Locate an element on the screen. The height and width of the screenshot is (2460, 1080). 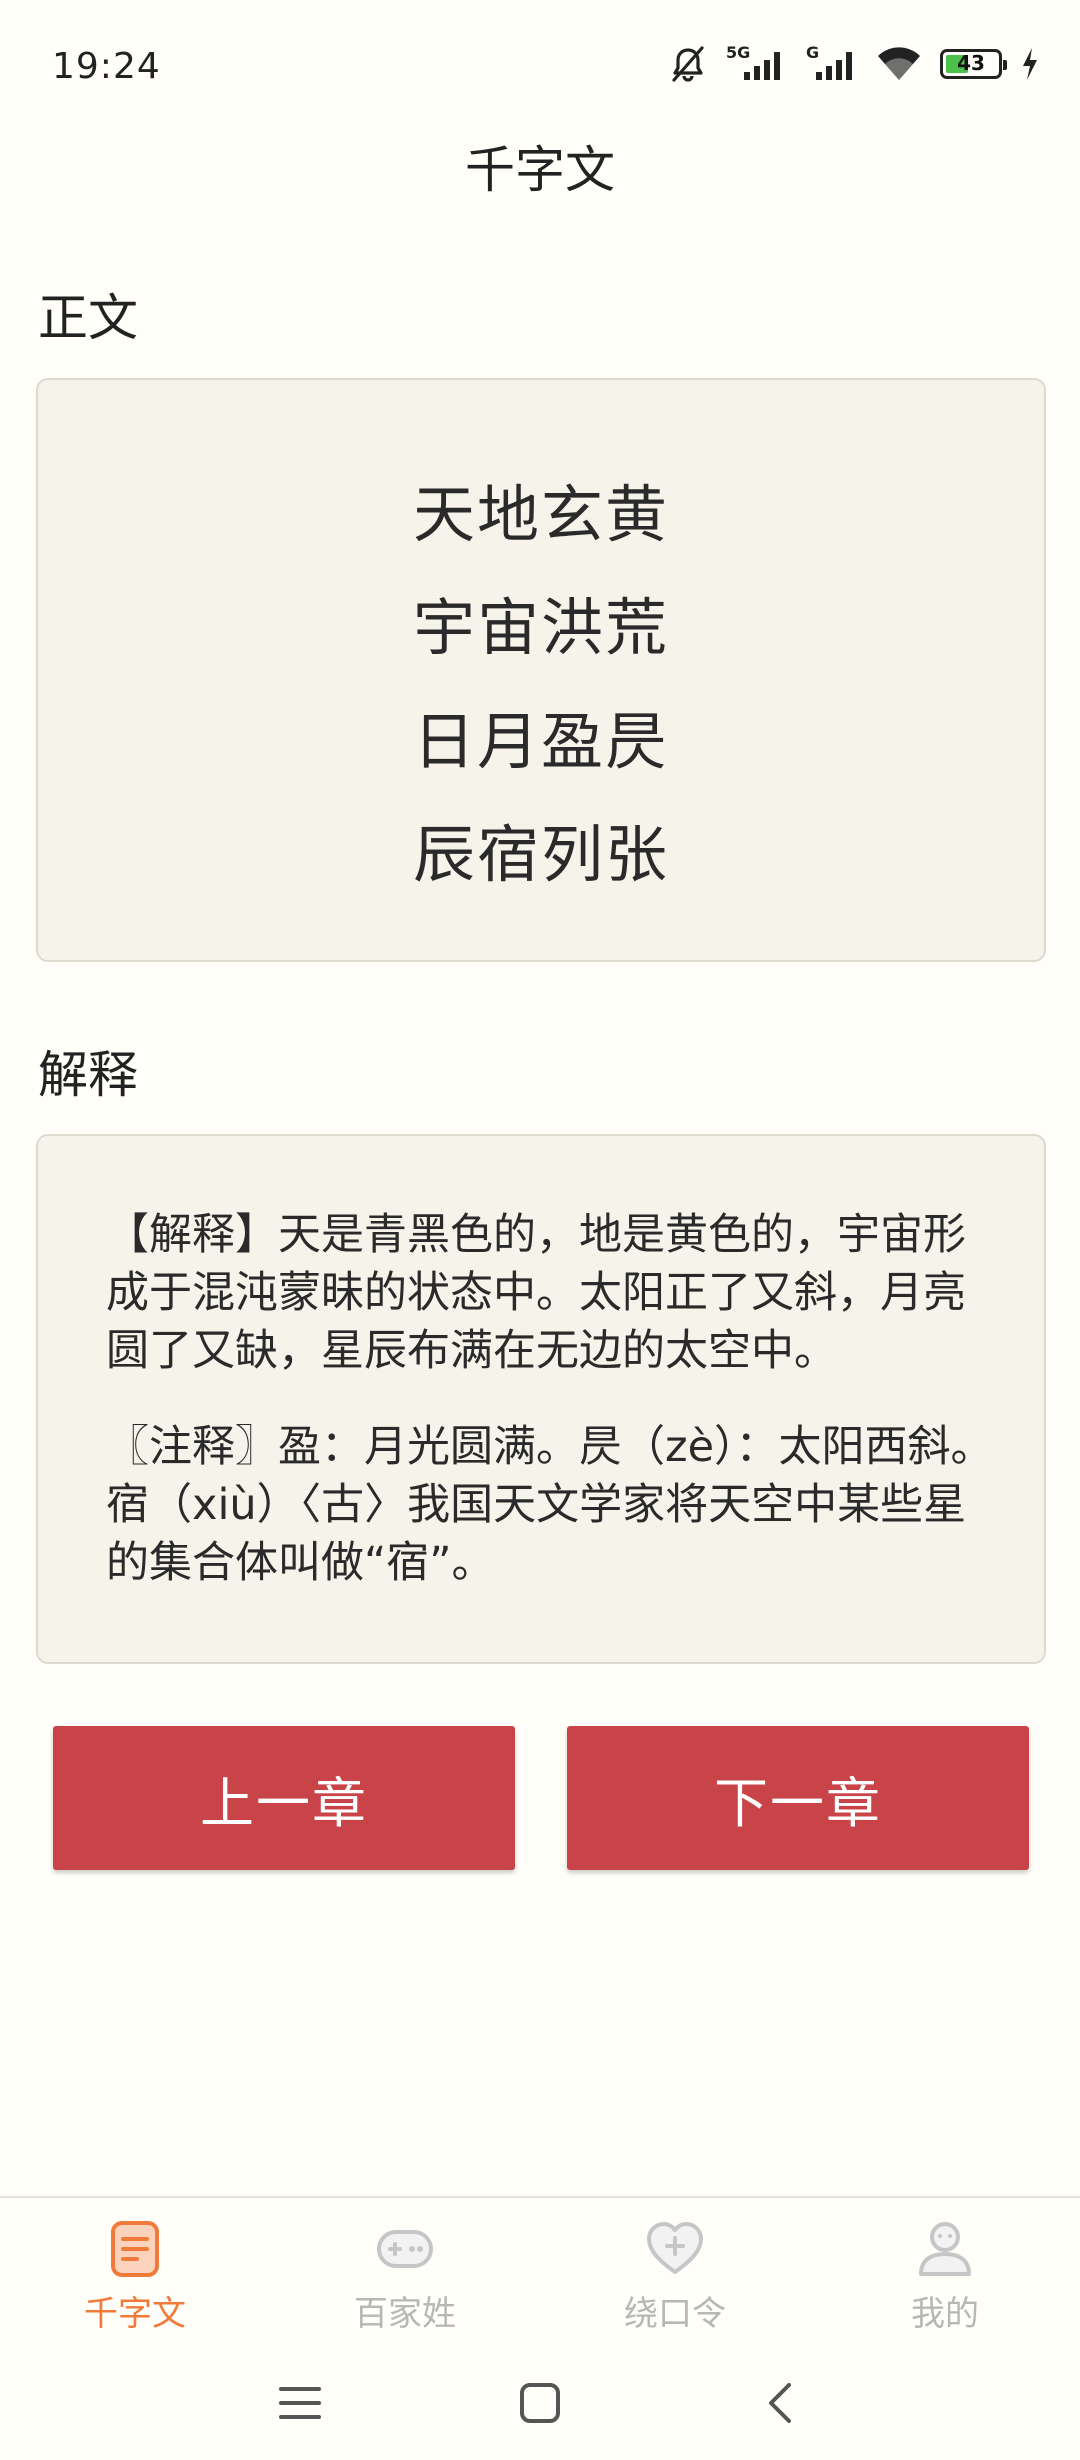
status-icons: 5G G 43 is located at coordinates (854, 64).